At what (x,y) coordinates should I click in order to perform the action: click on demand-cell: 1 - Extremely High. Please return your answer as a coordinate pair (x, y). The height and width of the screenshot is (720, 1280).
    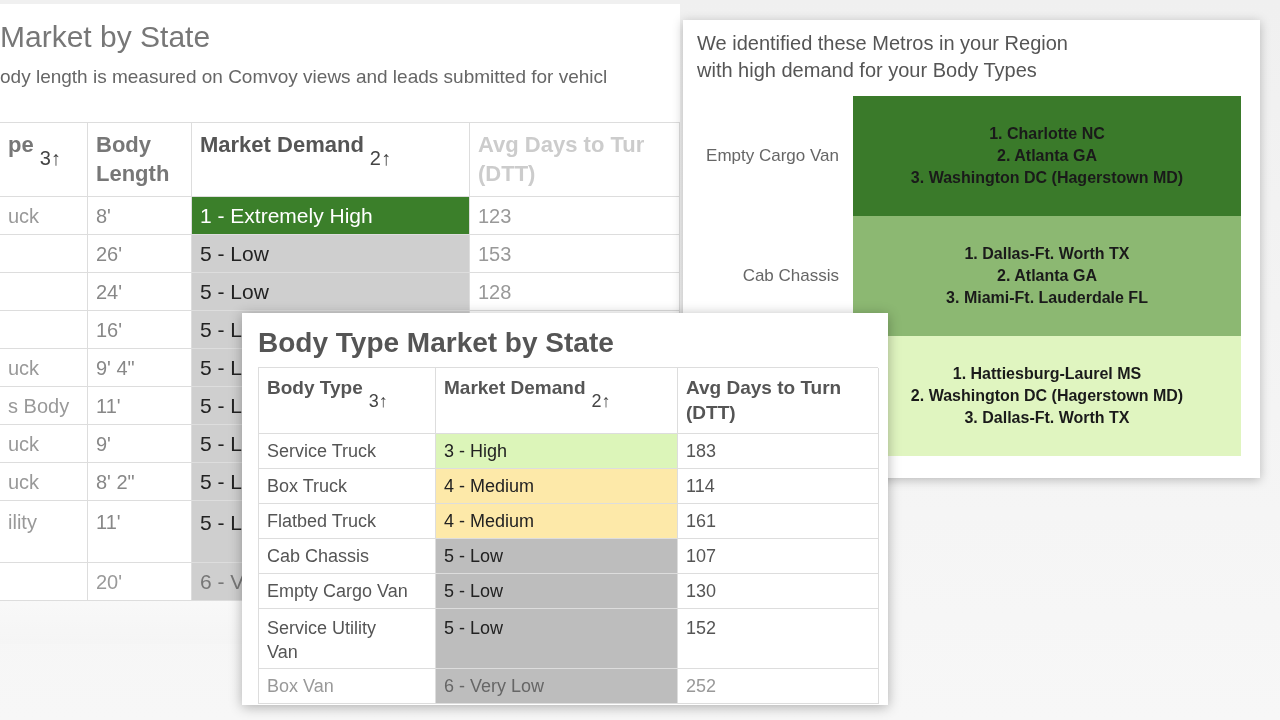
    Looking at the image, I should click on (331, 216).